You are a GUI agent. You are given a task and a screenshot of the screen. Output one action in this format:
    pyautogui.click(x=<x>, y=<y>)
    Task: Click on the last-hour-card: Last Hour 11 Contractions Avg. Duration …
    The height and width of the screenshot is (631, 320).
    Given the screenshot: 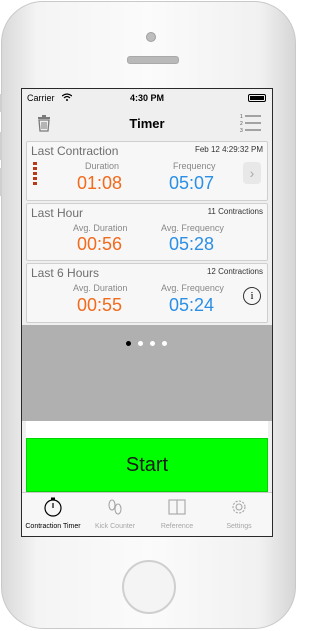 What is the action you would take?
    pyautogui.click(x=147, y=232)
    